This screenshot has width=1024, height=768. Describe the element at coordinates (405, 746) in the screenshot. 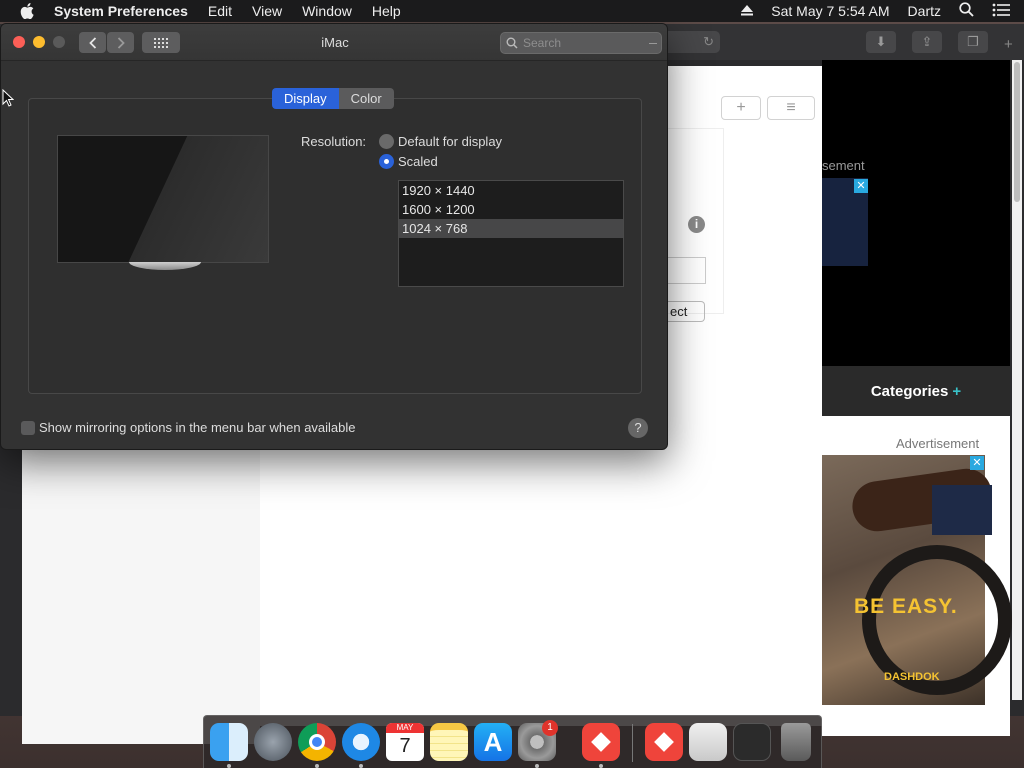

I see `calendar-day: 7` at that location.